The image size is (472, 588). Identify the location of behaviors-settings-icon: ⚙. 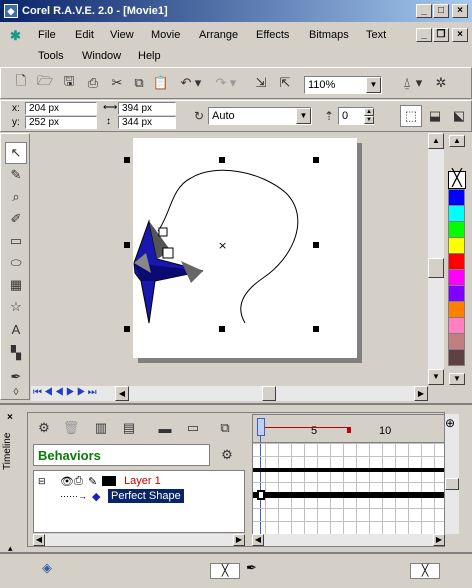
(227, 455).